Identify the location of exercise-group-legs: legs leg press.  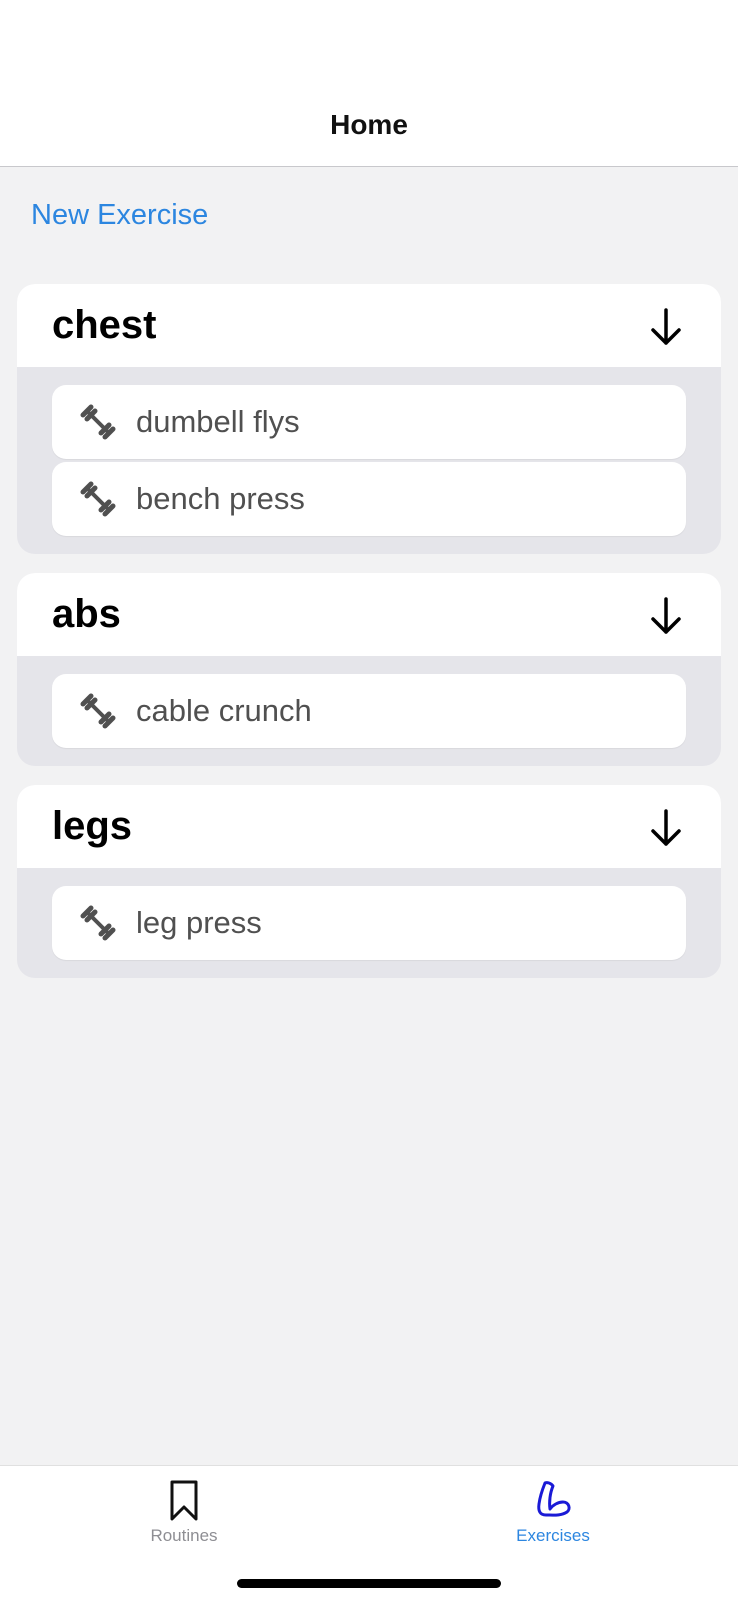
(369, 881).